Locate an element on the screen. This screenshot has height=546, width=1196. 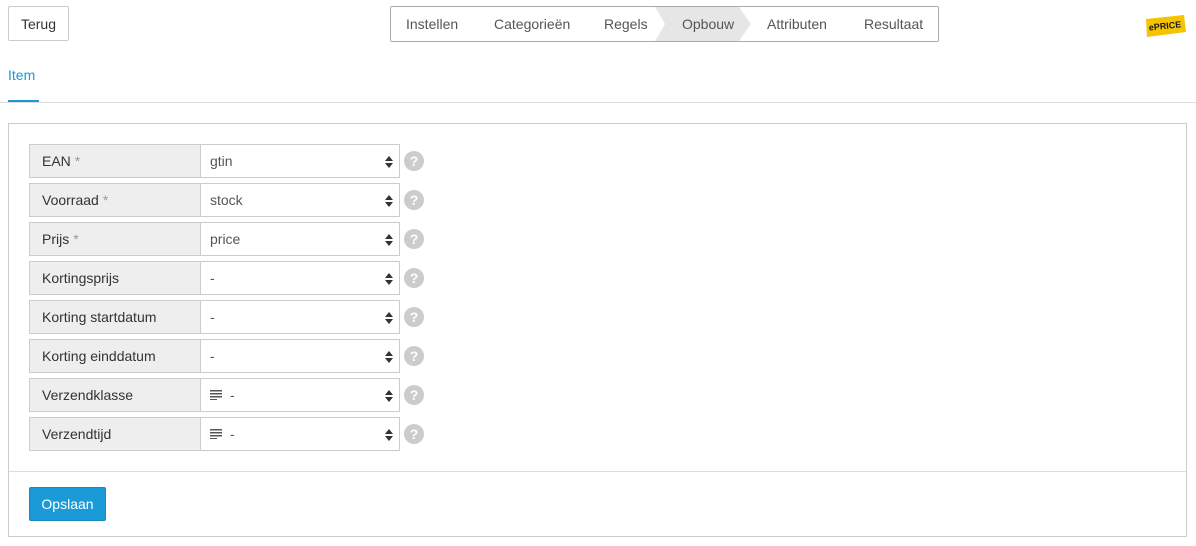
row-label: Korting startdatum is located at coordinates (115, 317).